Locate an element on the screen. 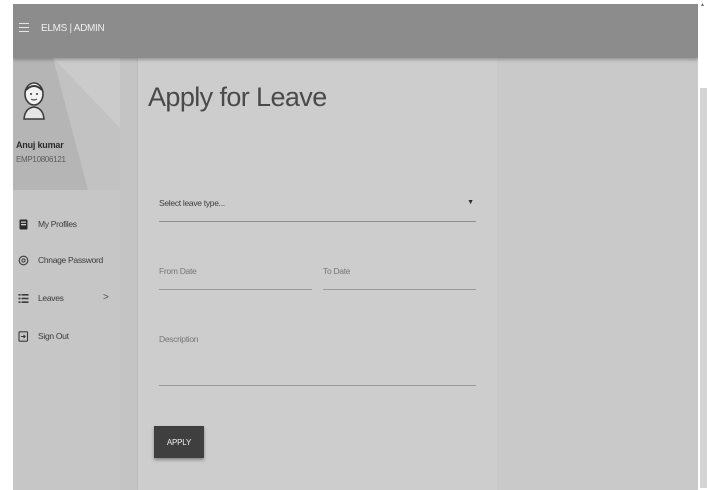 Image resolution: width=708 pixels, height=490 pixels. page-title: Apply for Leave is located at coordinates (237, 97).